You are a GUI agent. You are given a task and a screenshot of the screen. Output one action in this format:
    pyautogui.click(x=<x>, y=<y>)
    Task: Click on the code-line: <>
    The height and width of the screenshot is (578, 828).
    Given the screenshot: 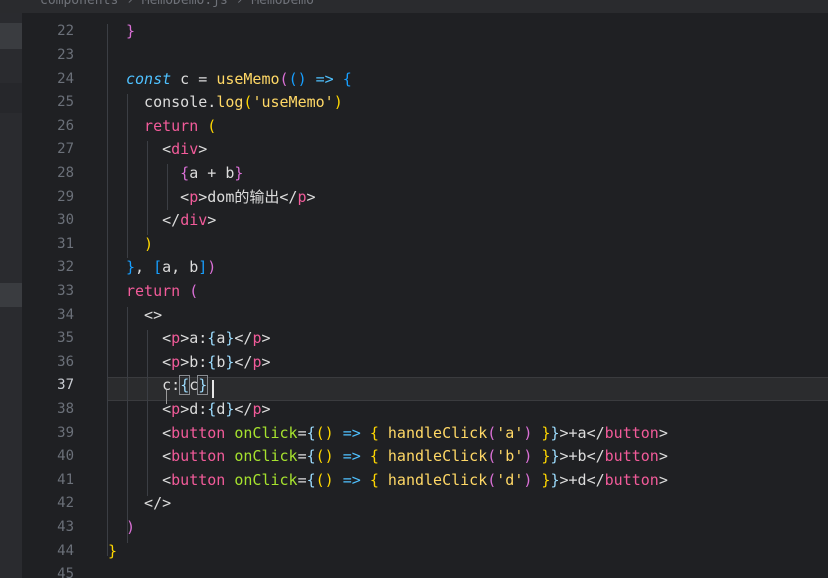 What is the action you would take?
    pyautogui.click(x=144, y=316)
    